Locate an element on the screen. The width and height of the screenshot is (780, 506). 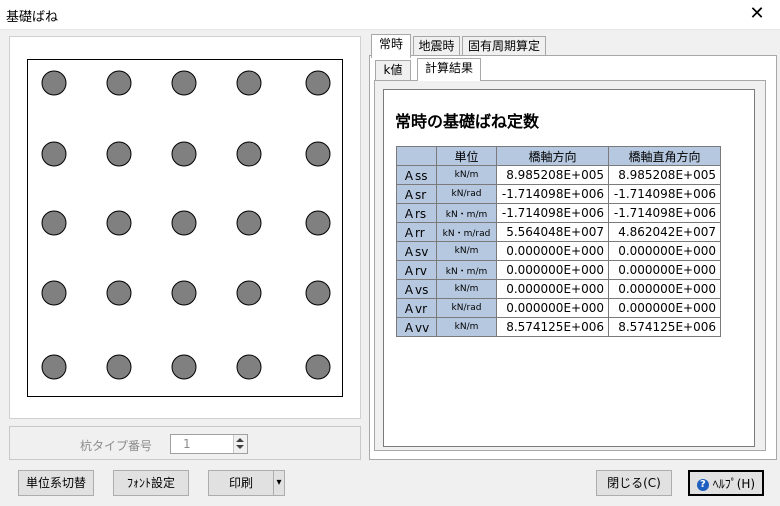
spin-down-icon is located at coordinates (240, 447).